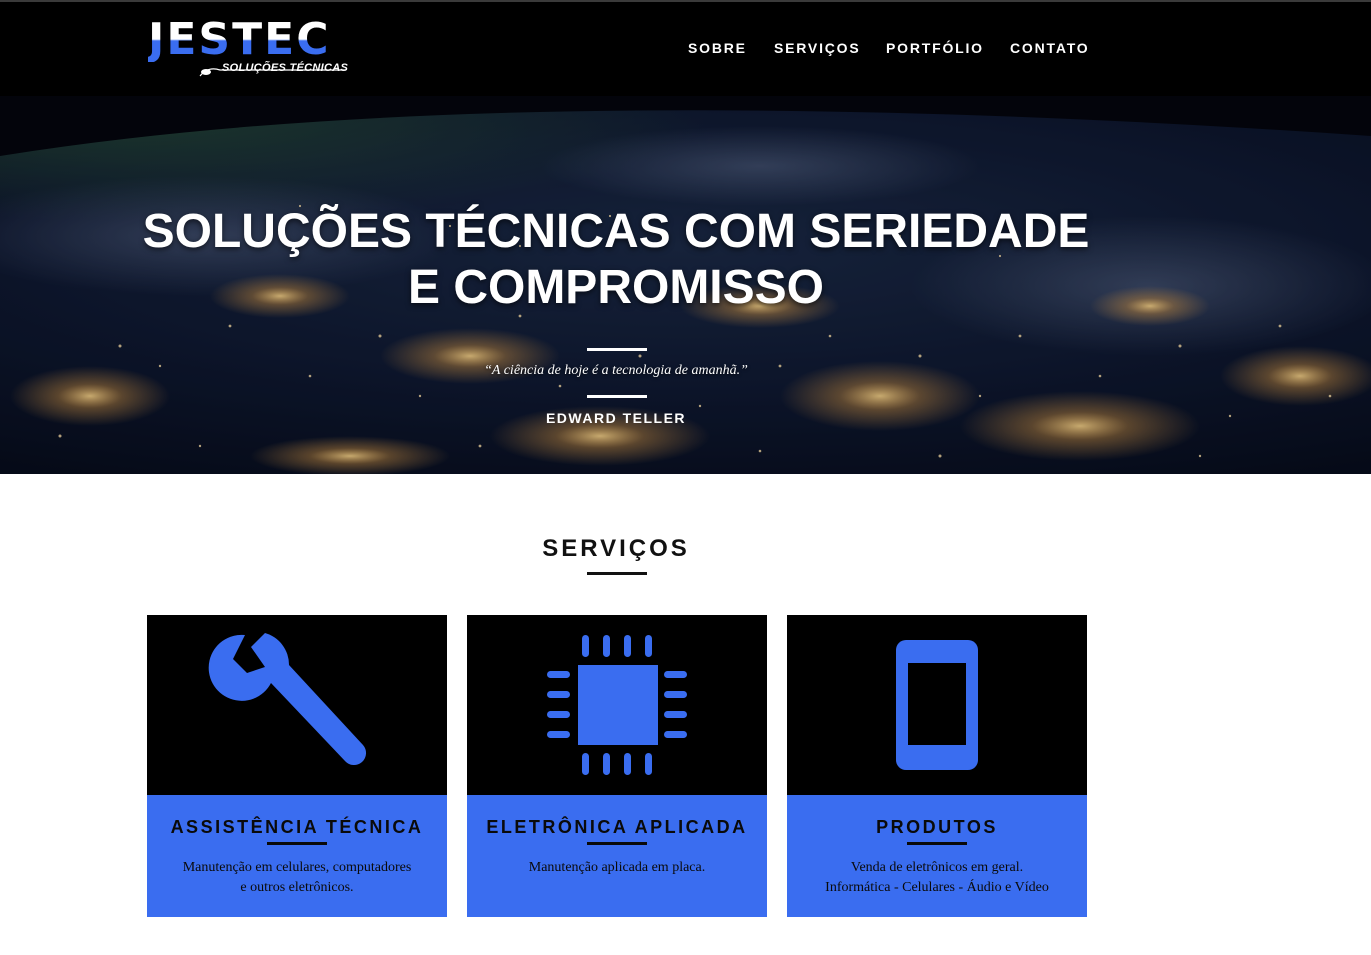  What do you see at coordinates (297, 827) in the screenshot?
I see `service-card-title: ASSISTÊNCIA TÉCNICA` at bounding box center [297, 827].